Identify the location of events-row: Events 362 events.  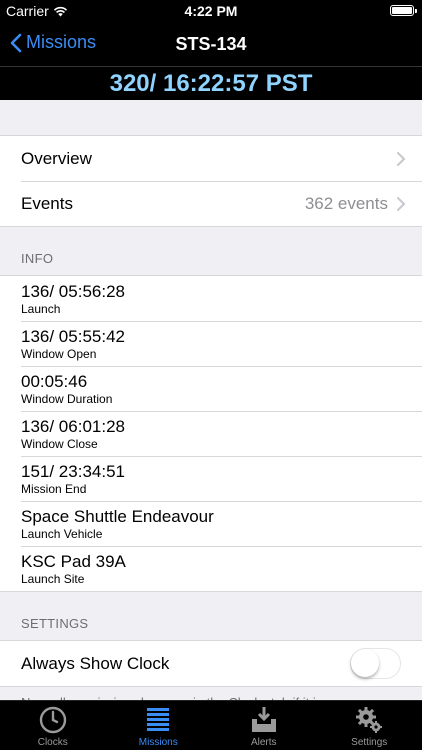
(211, 203).